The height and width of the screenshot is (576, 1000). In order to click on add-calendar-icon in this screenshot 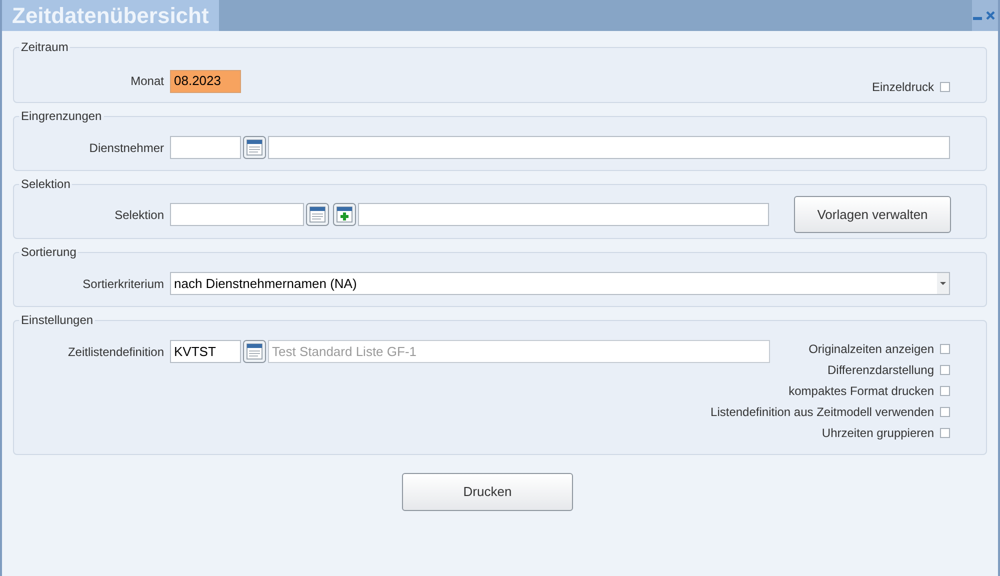, I will do `click(344, 214)`.